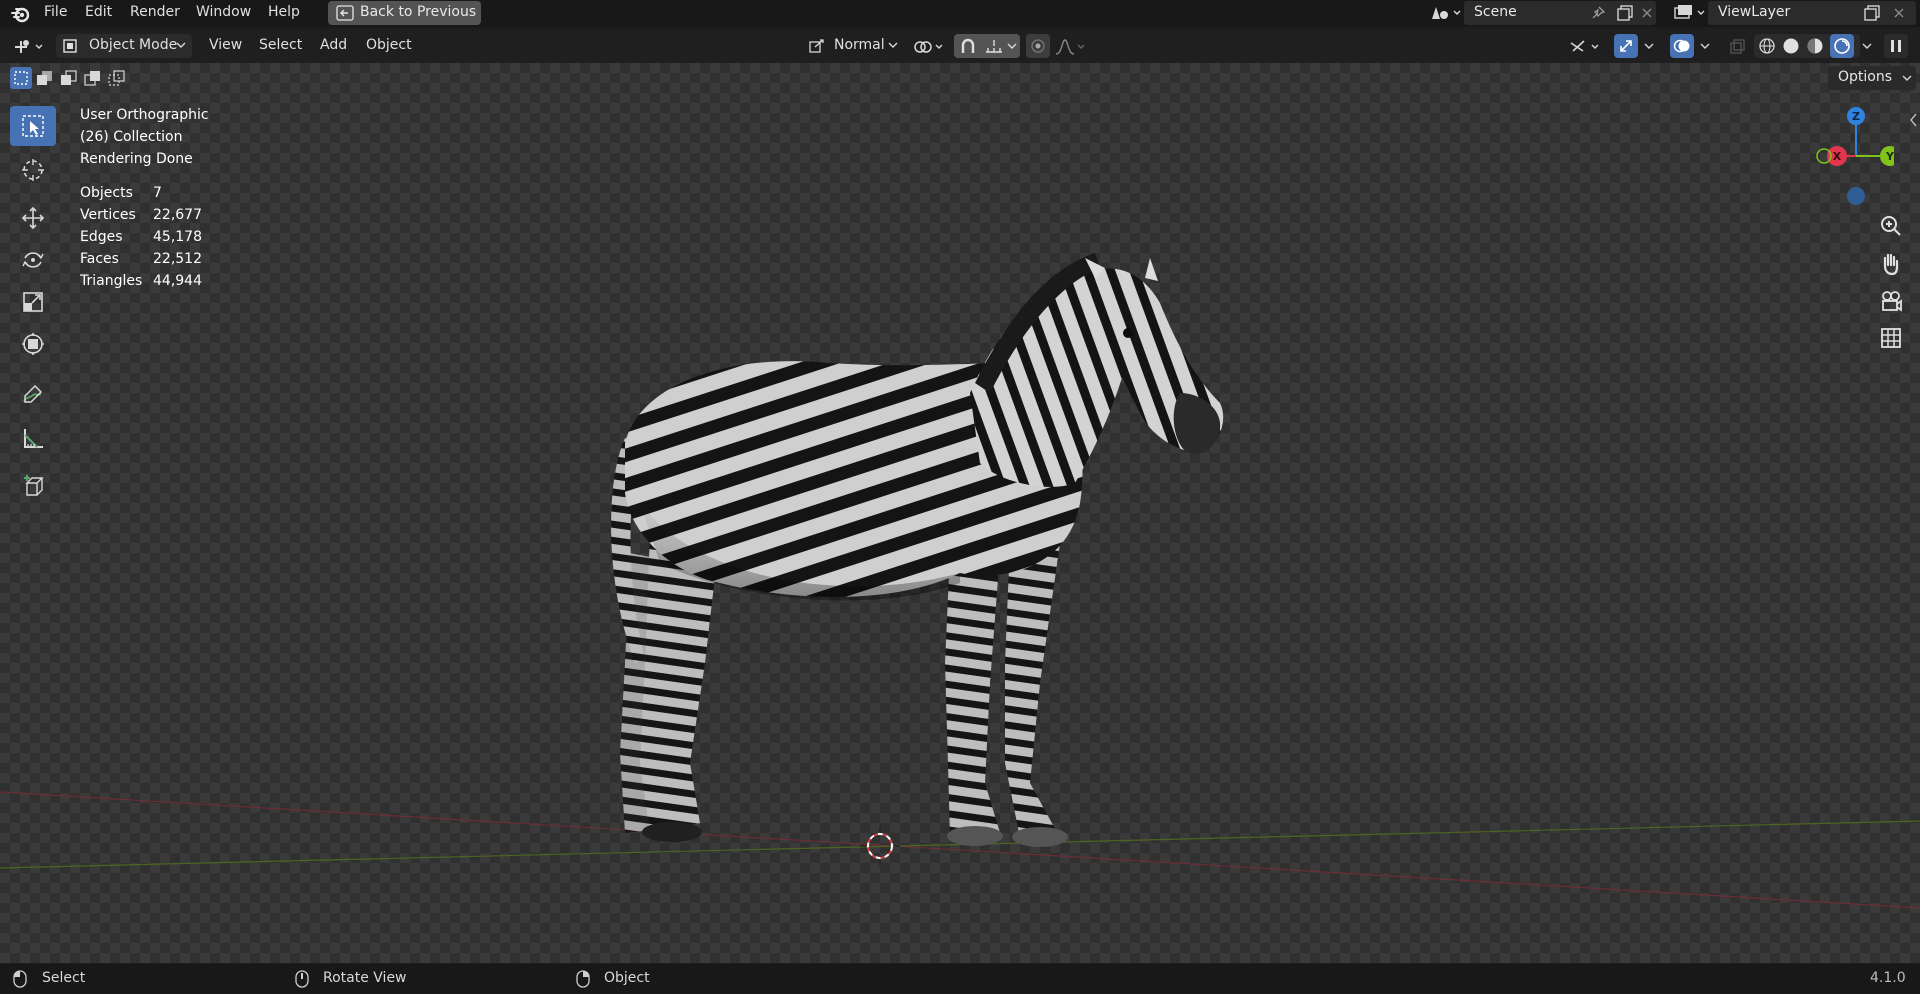  Describe the element at coordinates (1767, 46) in the screenshot. I see `wireframe-shading-icon` at that location.